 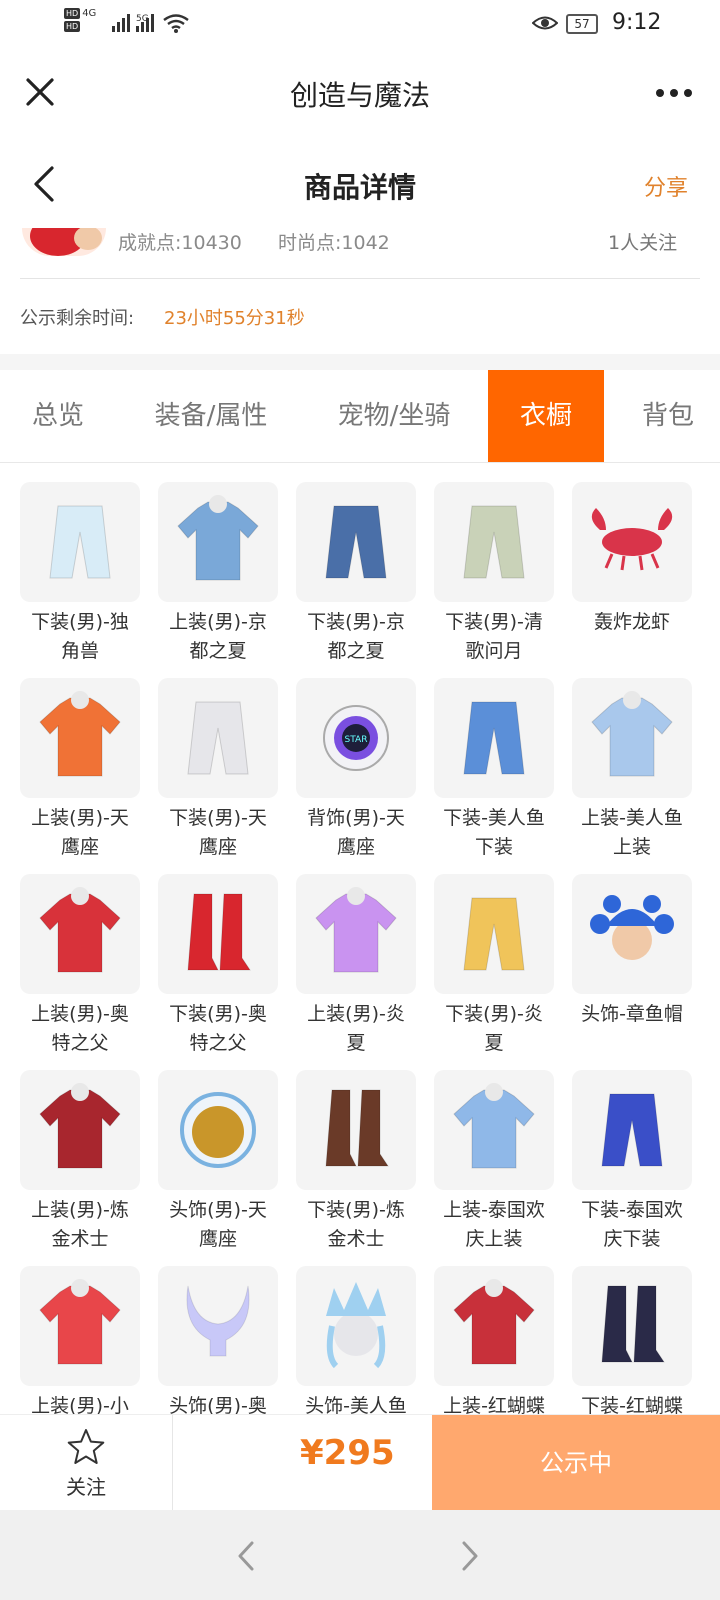 I want to click on countdown-label: 公示剩余时间:, so click(x=77, y=318).